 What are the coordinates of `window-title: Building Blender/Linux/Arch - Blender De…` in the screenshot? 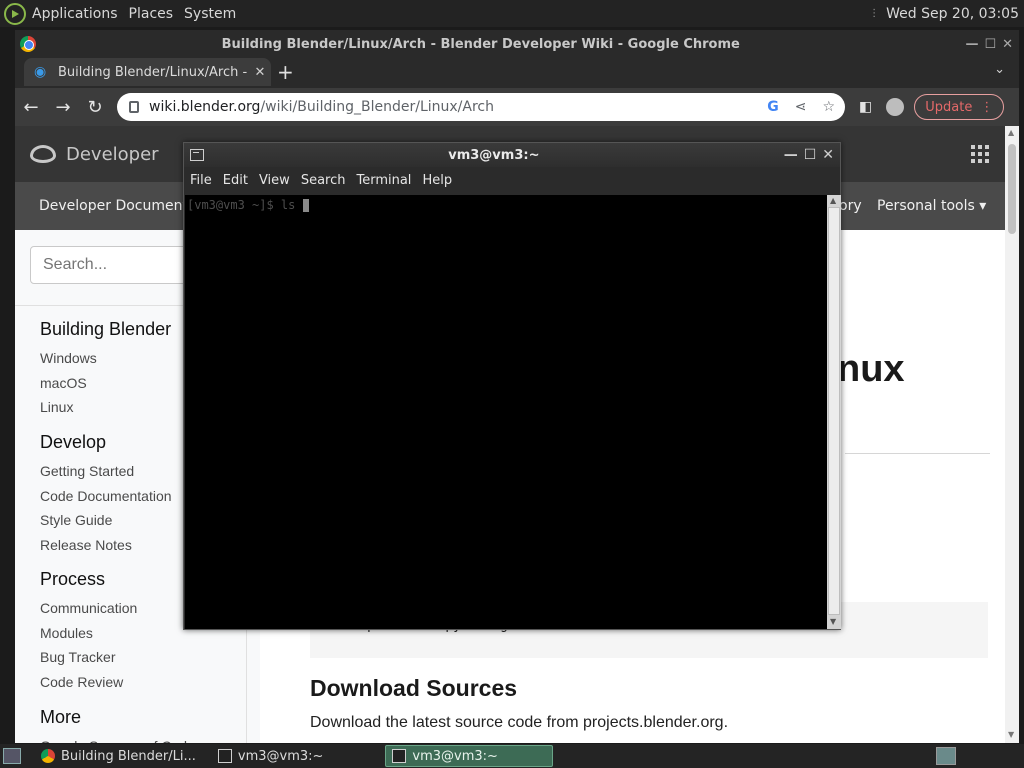 It's located at (480, 44).